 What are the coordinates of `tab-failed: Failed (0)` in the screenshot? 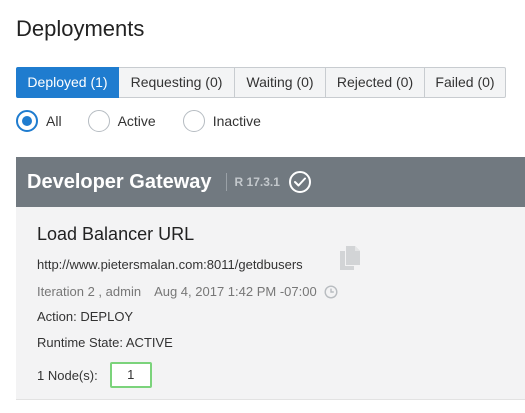 It's located at (465, 82).